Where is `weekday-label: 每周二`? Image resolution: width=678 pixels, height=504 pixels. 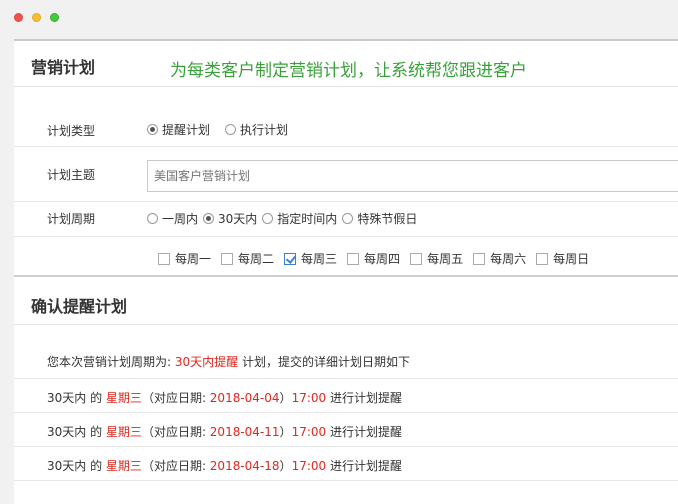 weekday-label: 每周二 is located at coordinates (256, 259).